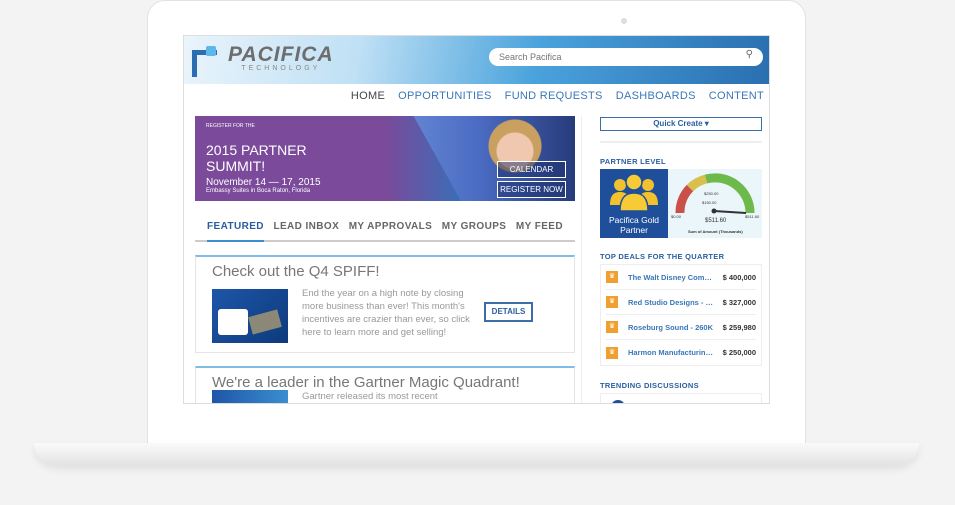 This screenshot has width=955, height=505. What do you see at coordinates (739, 277) in the screenshot?
I see `deal-amount: $ 400,000` at bounding box center [739, 277].